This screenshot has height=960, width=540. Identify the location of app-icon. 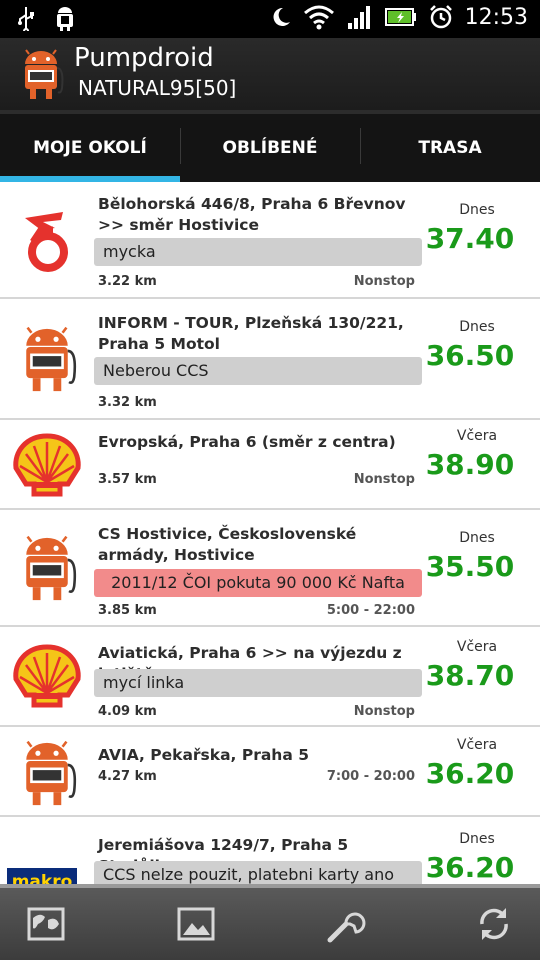
(41, 75).